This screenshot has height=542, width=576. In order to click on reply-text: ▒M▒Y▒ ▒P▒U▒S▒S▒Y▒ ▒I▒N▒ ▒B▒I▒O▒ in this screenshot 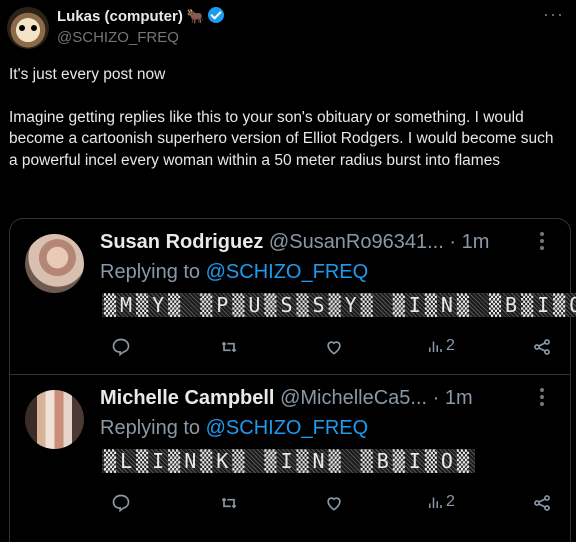, I will do `click(339, 305)`.